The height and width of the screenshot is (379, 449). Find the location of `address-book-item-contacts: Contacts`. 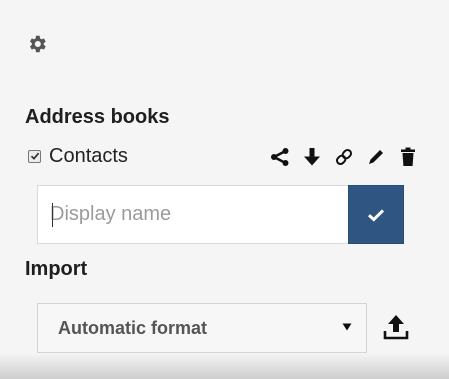

address-book-item-contacts: Contacts is located at coordinates (78, 156).